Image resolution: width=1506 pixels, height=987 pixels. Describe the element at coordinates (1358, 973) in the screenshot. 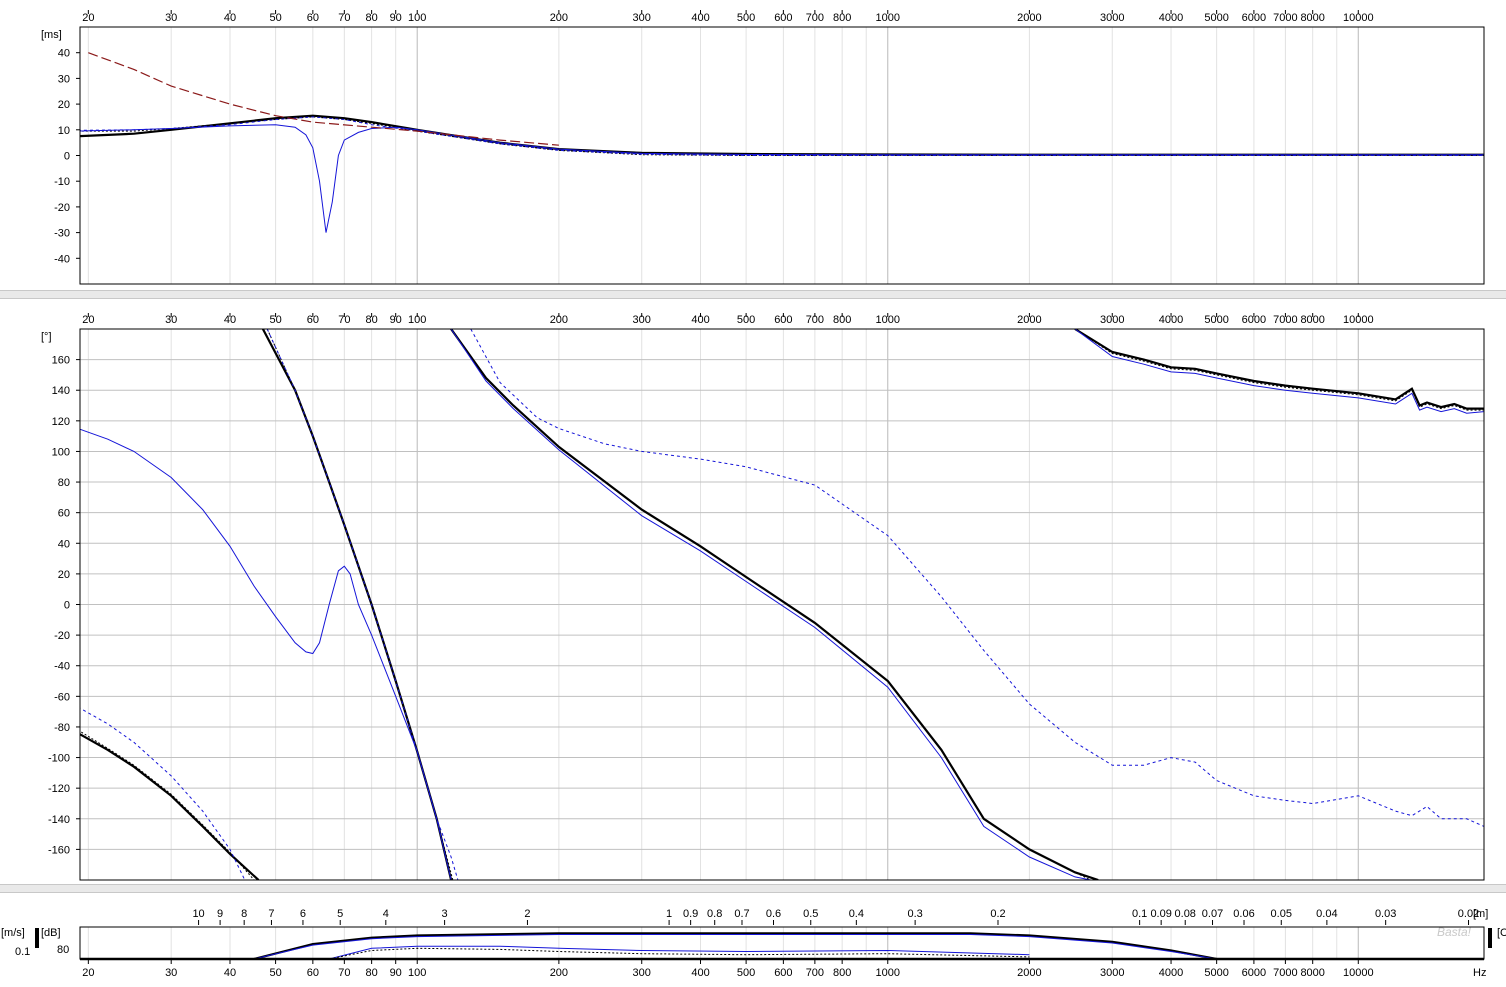

I see `x-tick-label-bottom: 10000` at that location.